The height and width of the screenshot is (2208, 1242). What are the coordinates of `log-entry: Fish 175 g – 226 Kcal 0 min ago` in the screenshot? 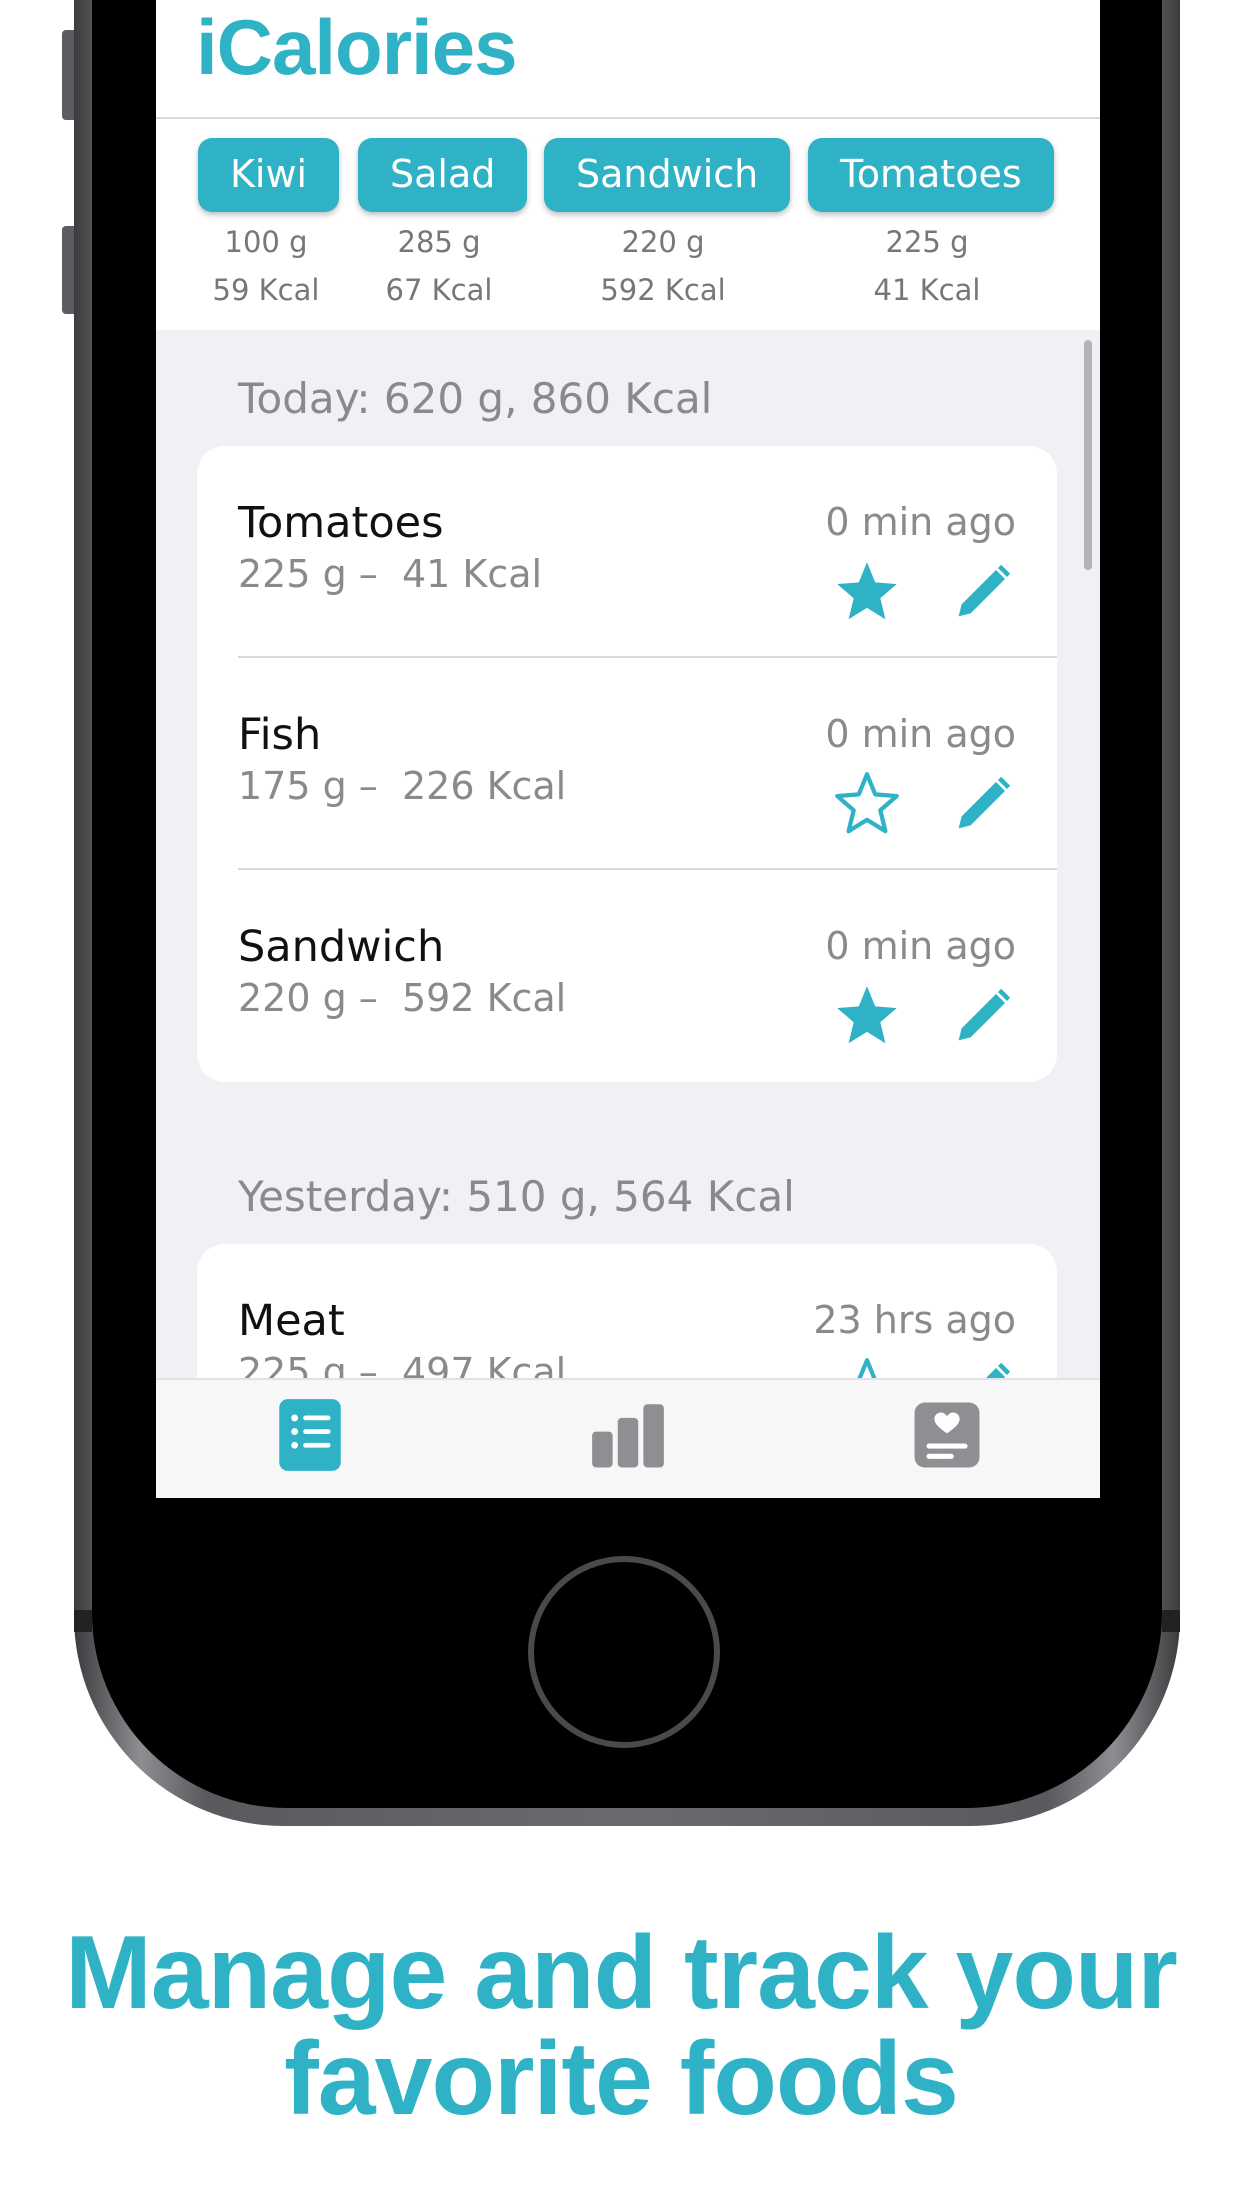 It's located at (627, 764).